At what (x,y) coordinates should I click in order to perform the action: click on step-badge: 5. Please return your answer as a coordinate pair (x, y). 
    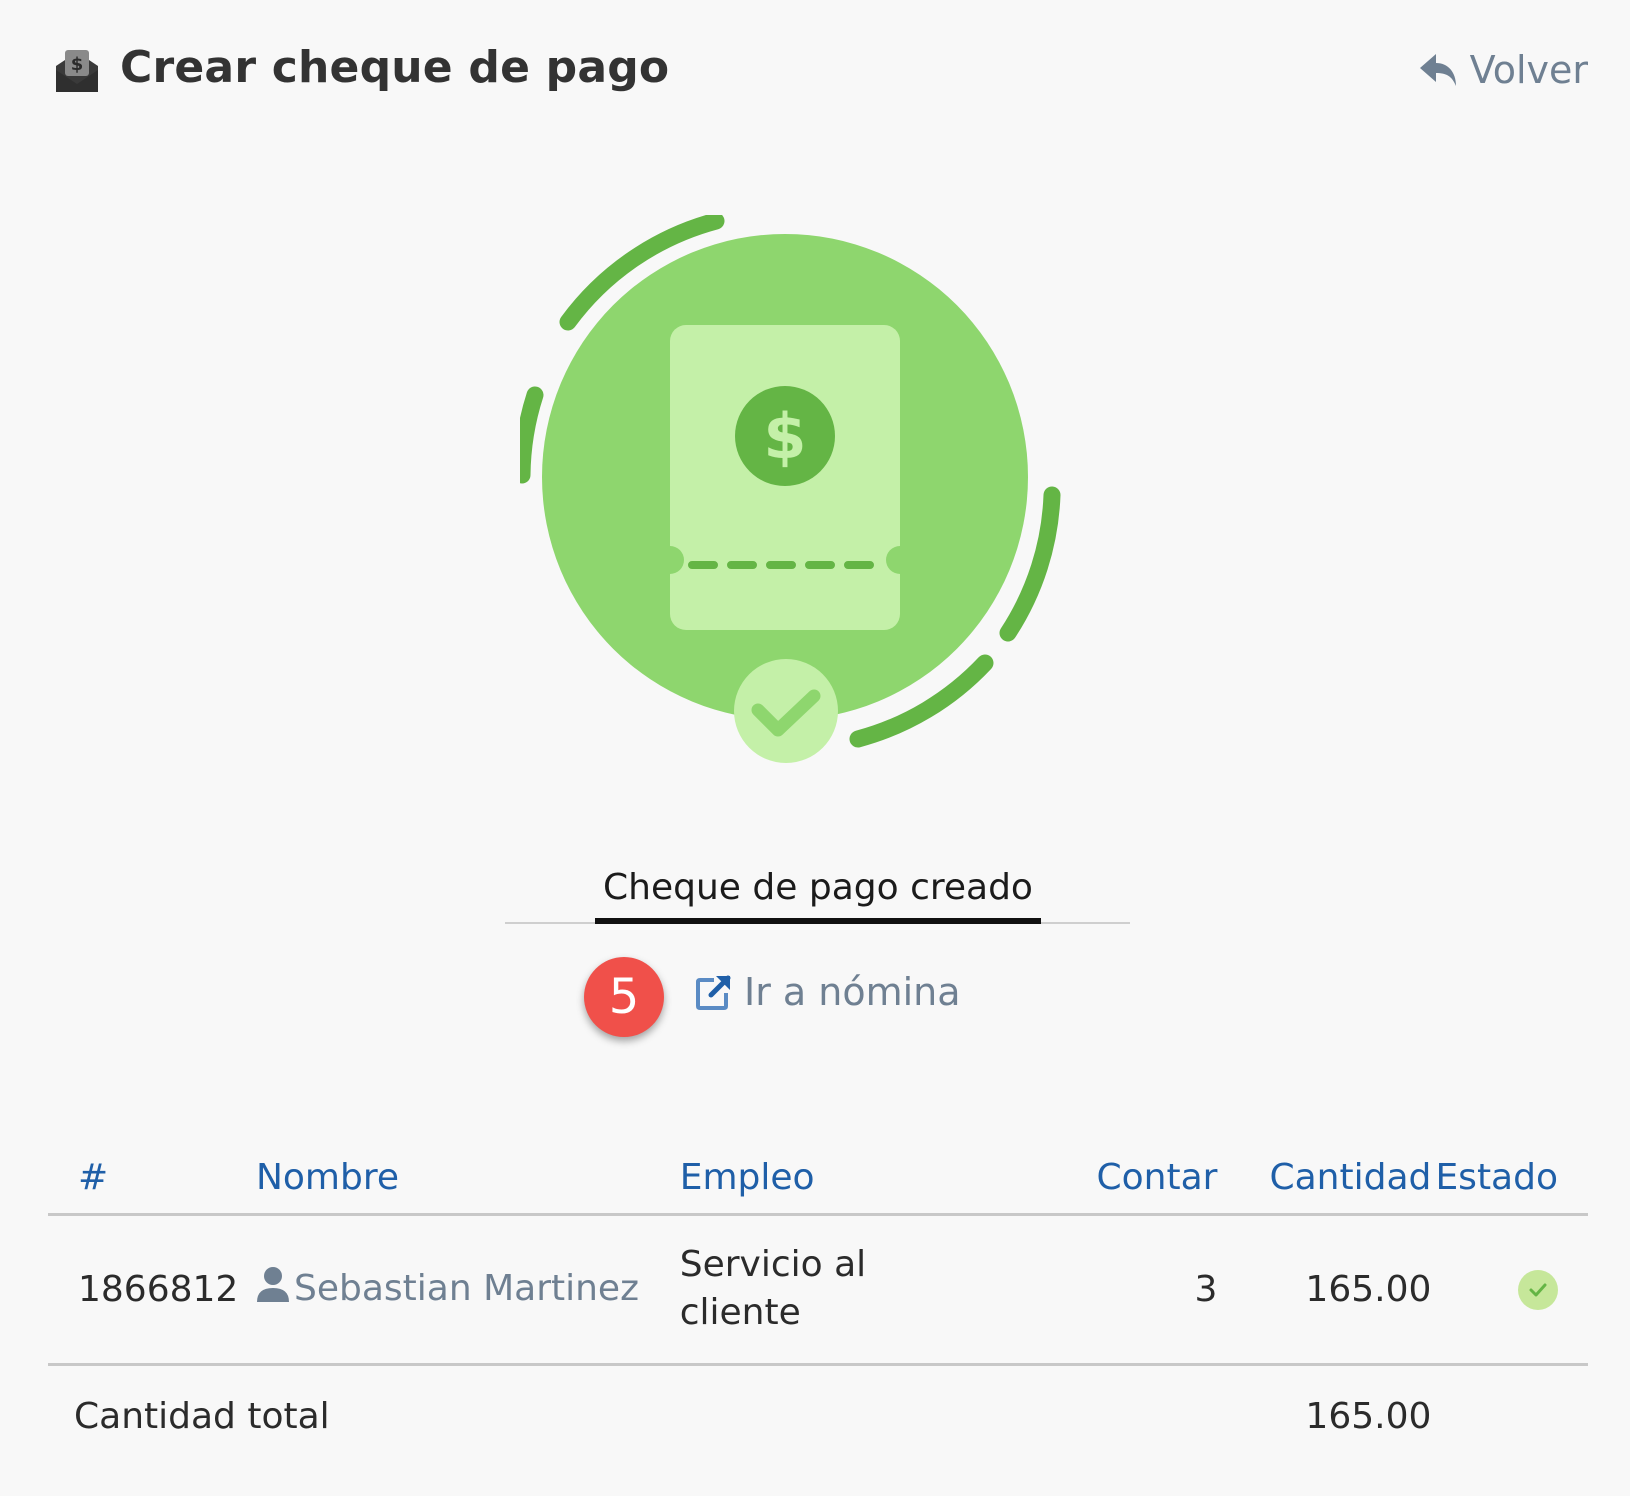
    Looking at the image, I should click on (624, 997).